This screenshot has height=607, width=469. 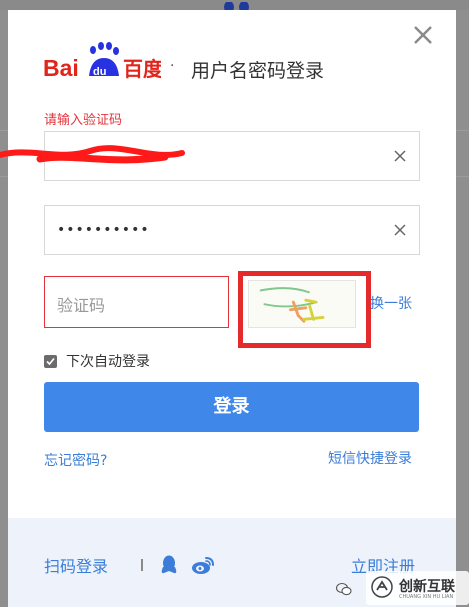 What do you see at coordinates (344, 589) in the screenshot?
I see `wechat-icon` at bounding box center [344, 589].